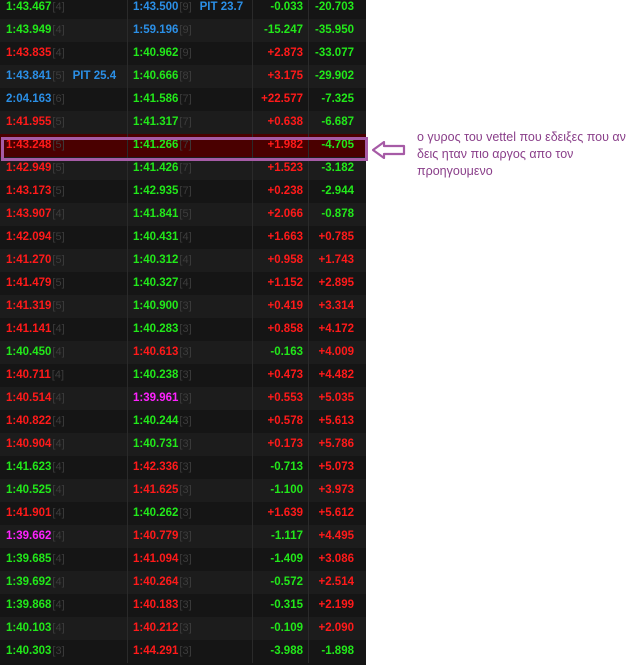  Describe the element at coordinates (35, 582) in the screenshot. I see `driver1-lap-cell: 1:39.692[4]` at that location.